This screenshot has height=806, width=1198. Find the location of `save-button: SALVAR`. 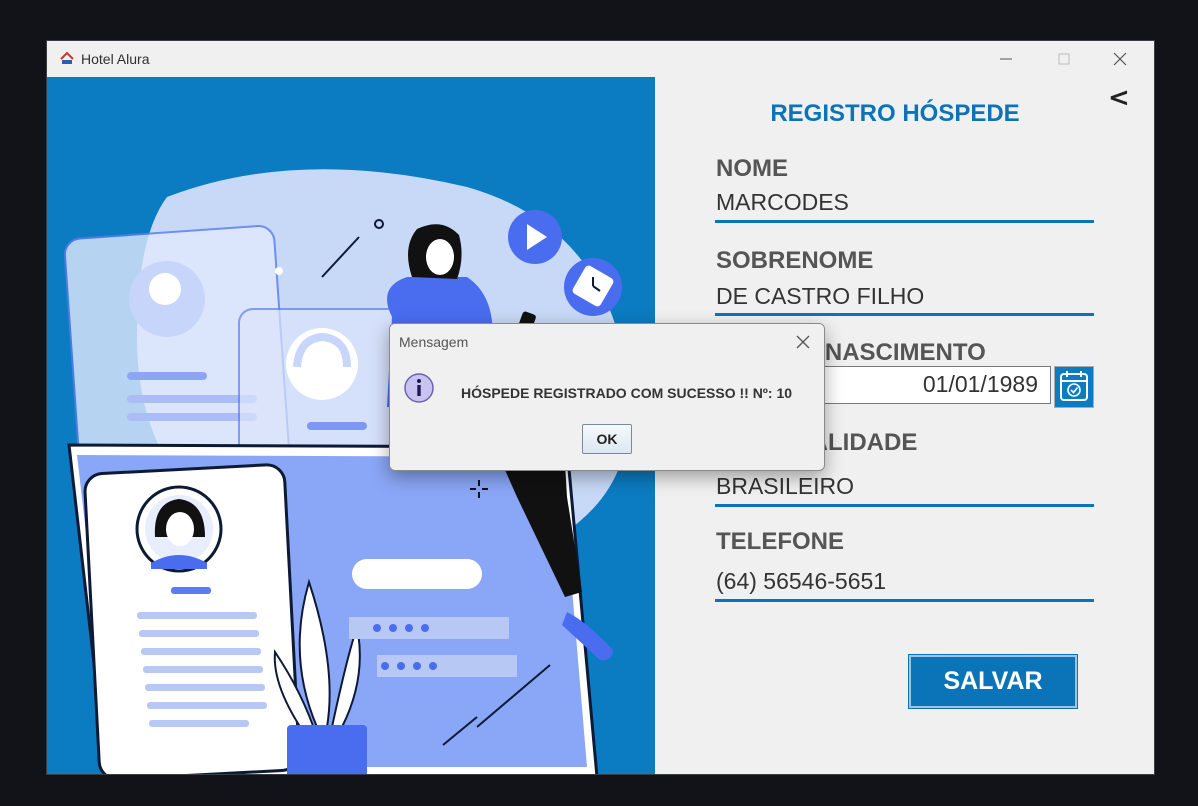

save-button: SALVAR is located at coordinates (993, 681).